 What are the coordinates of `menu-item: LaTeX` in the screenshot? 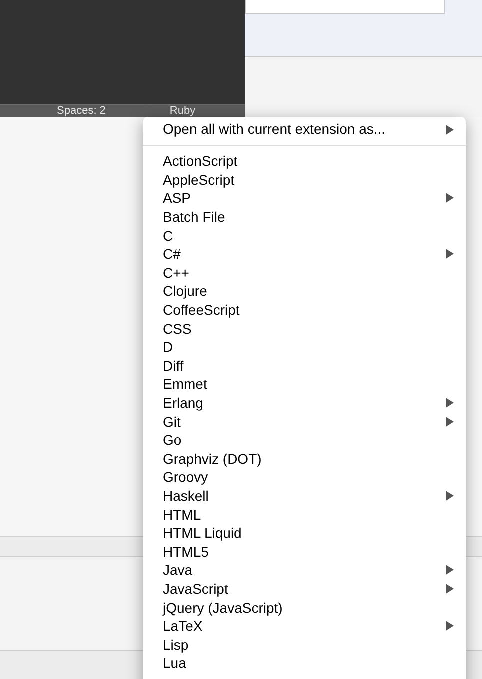 It's located at (304, 626).